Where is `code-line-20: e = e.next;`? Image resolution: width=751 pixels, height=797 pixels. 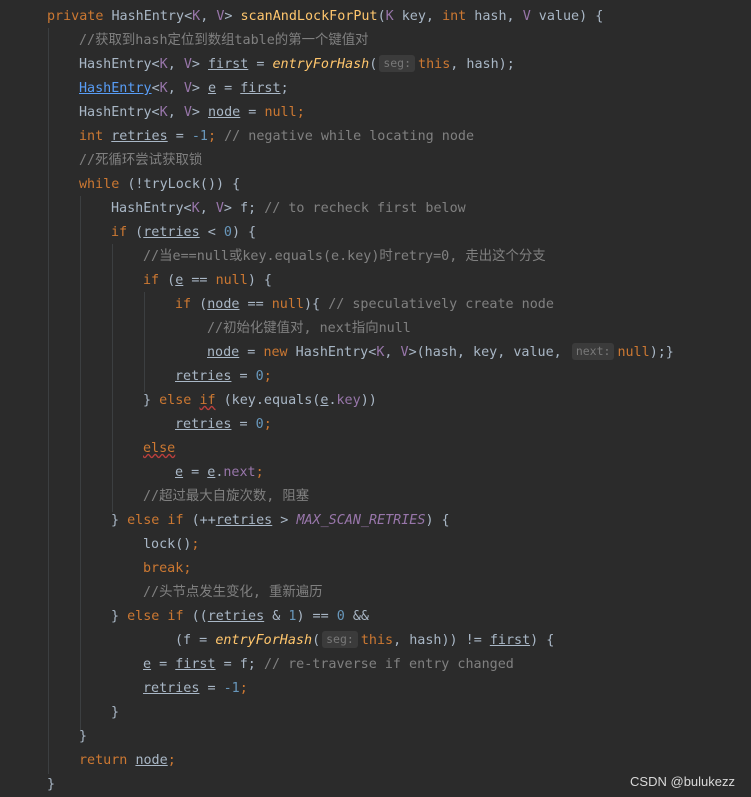
code-line-20: e = e.next; is located at coordinates (132, 473).